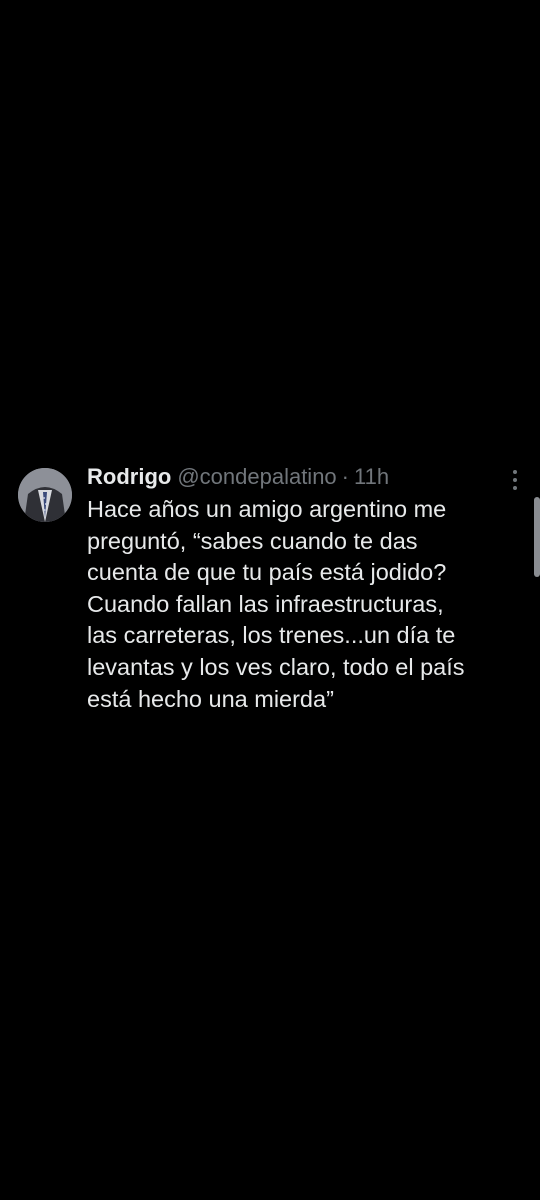 This screenshot has height=1200, width=540. Describe the element at coordinates (537, 537) in the screenshot. I see `scrollbar` at that location.